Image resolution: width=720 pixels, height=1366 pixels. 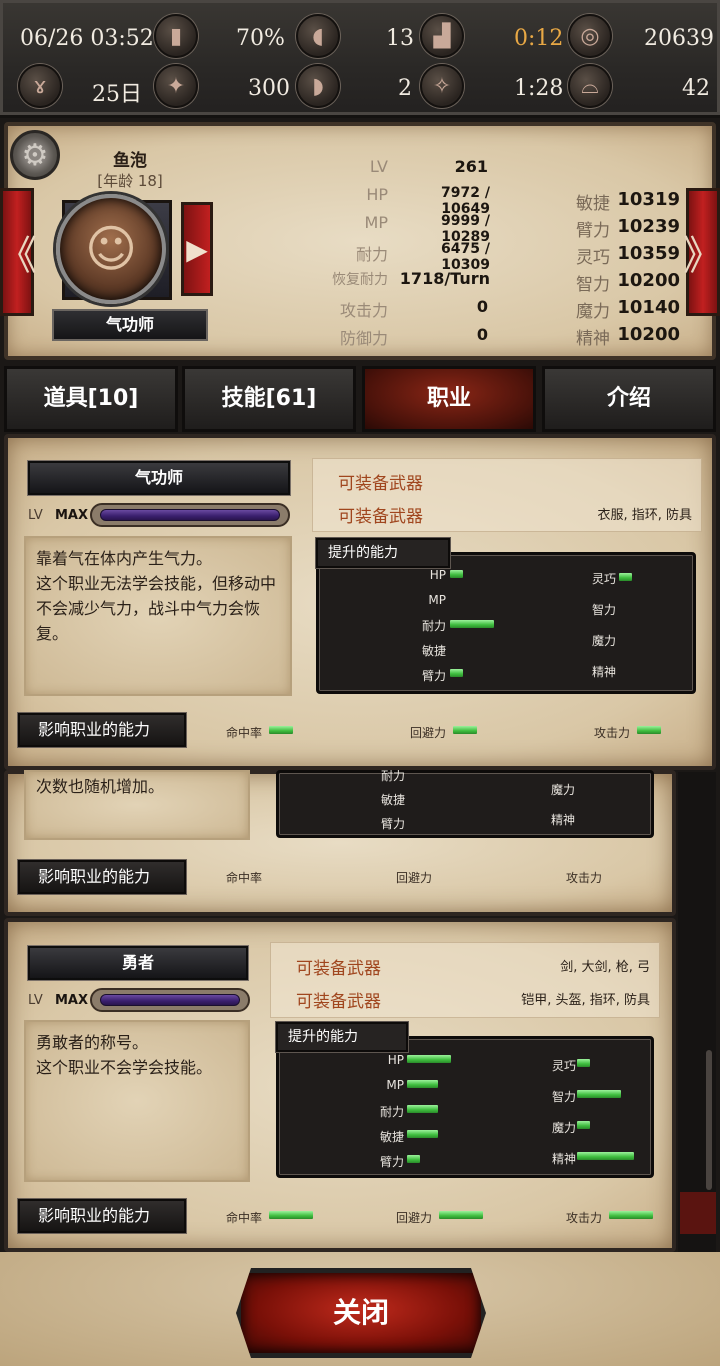 I want to click on fairy-boot-icon: ✧, so click(x=442, y=86).